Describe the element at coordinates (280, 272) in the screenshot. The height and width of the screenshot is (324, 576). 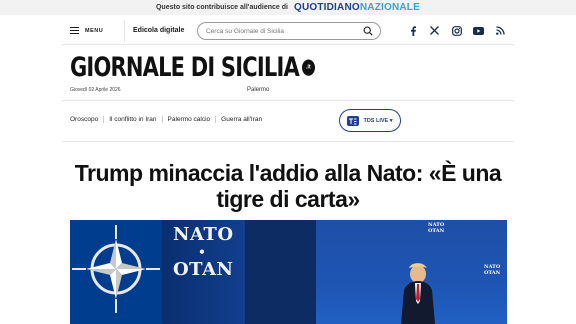
I see `backdrop-dark-panel` at that location.